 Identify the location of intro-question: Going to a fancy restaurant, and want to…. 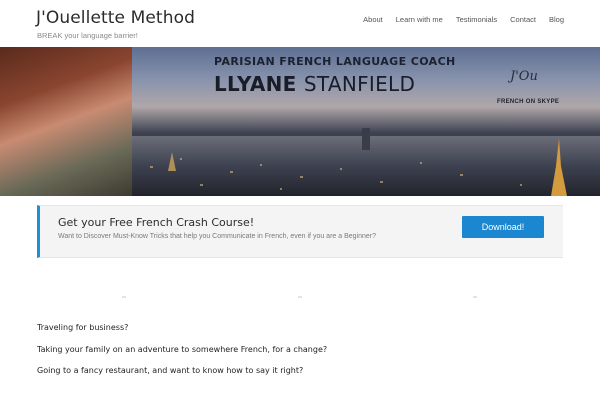
(170, 370).